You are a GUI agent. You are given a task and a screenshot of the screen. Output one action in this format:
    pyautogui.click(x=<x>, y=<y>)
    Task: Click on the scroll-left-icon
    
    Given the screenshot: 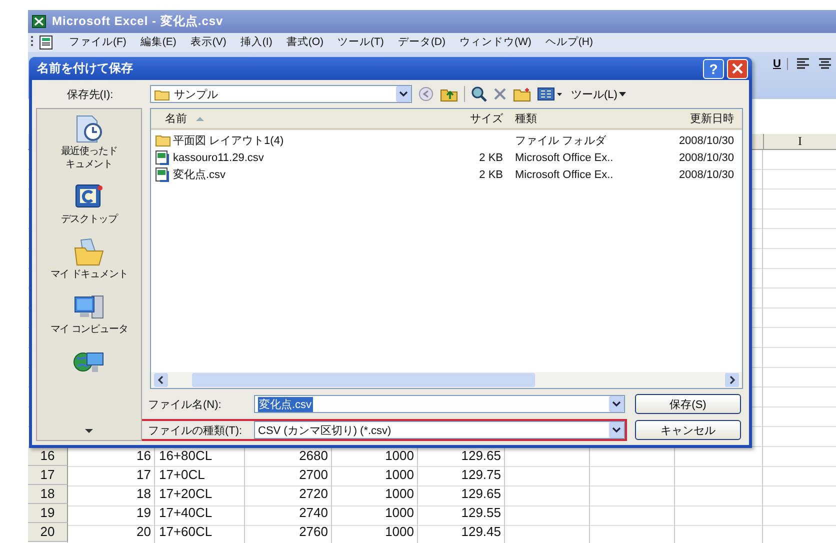 What is the action you would take?
    pyautogui.click(x=161, y=380)
    